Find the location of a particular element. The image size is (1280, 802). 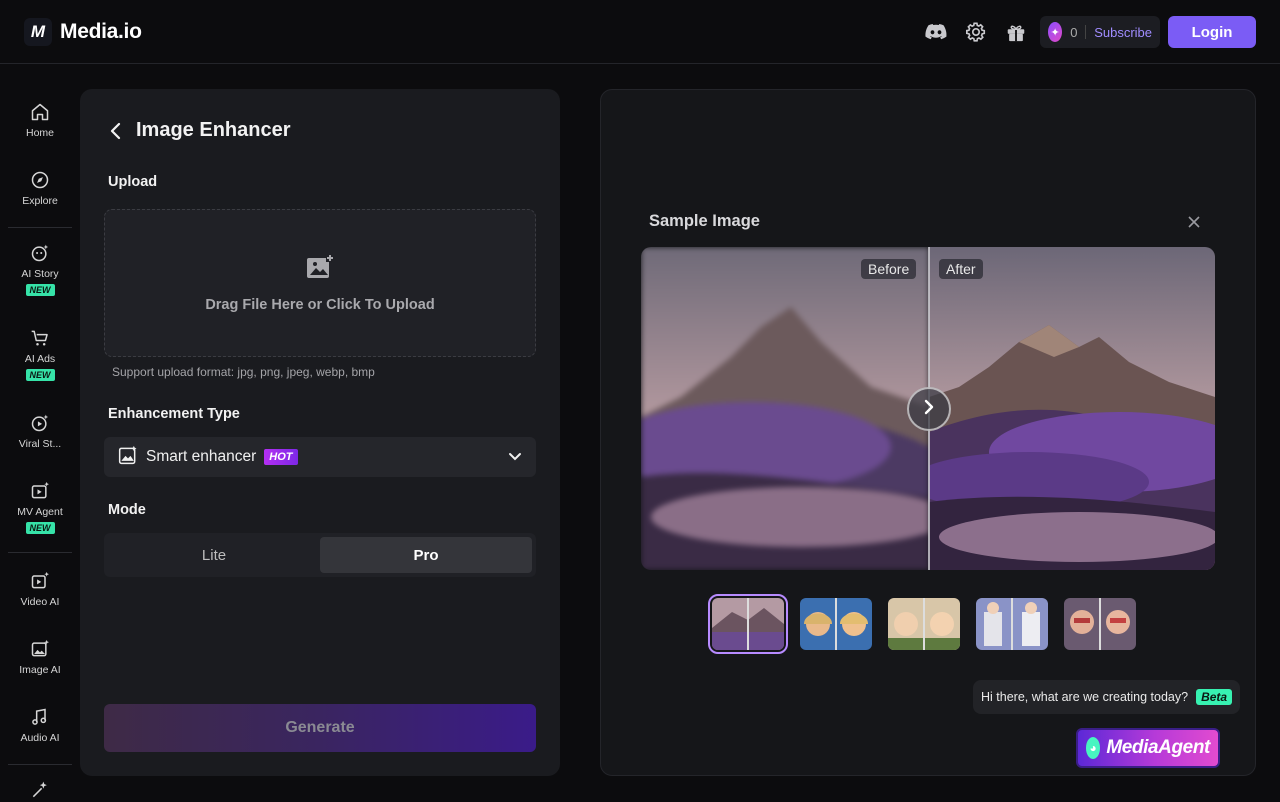

login-button: Login is located at coordinates (1212, 32).